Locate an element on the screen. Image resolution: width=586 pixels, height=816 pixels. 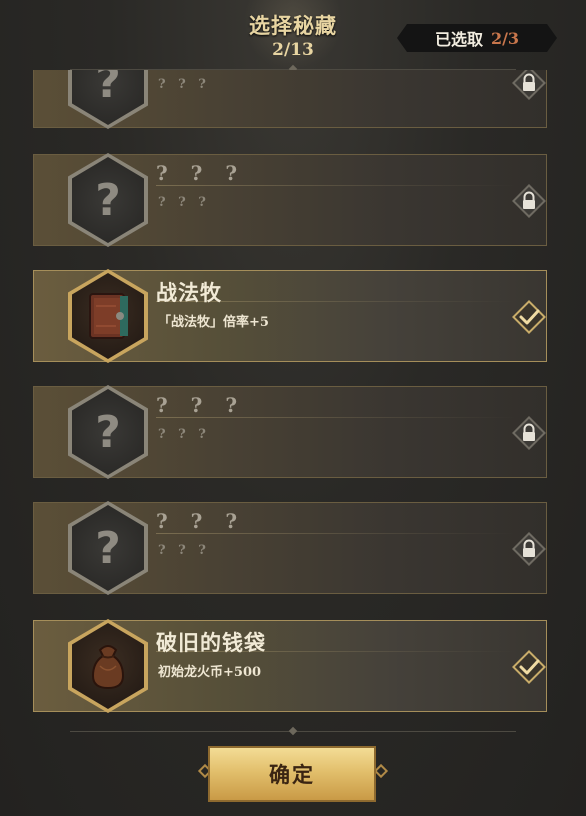
selected-counter-value: 2/3 is located at coordinates (505, 38).